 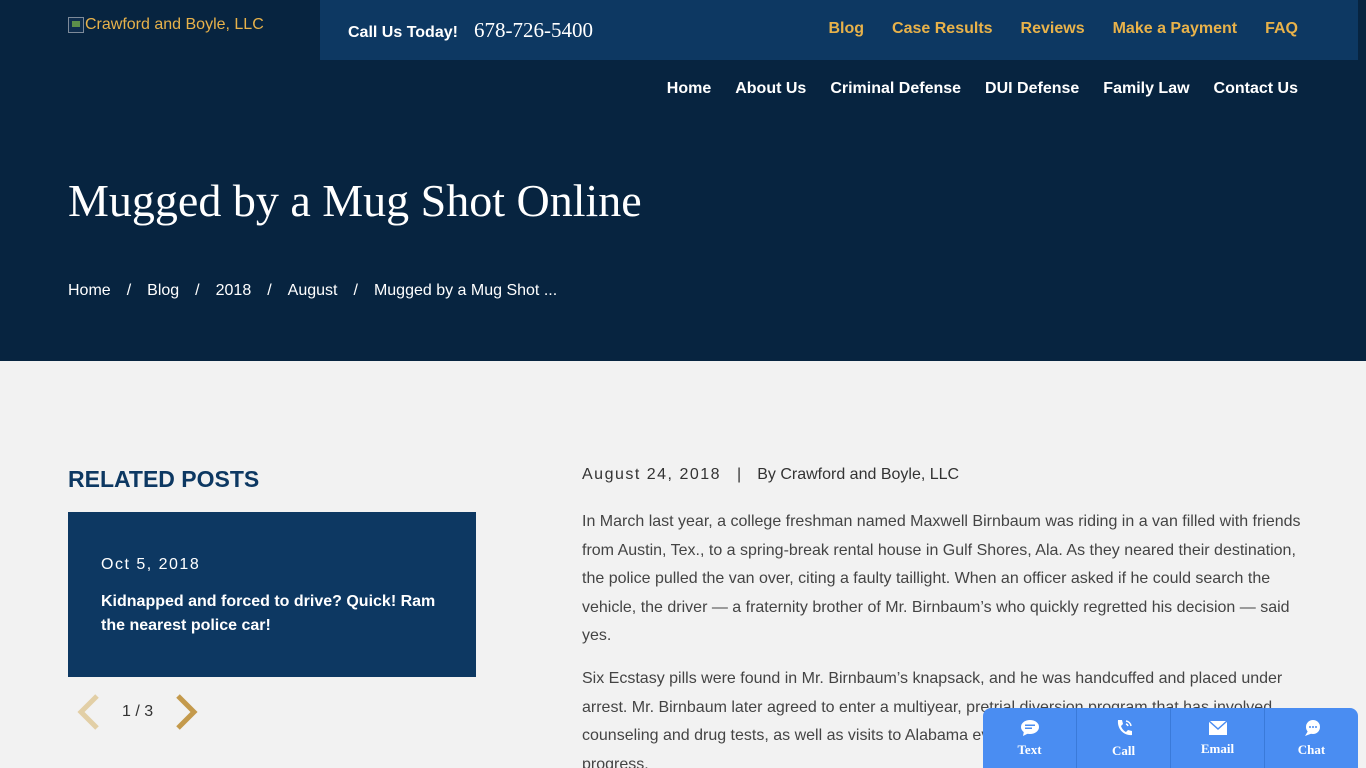 I want to click on nav-family-law: Family Law, so click(x=1146, y=89).